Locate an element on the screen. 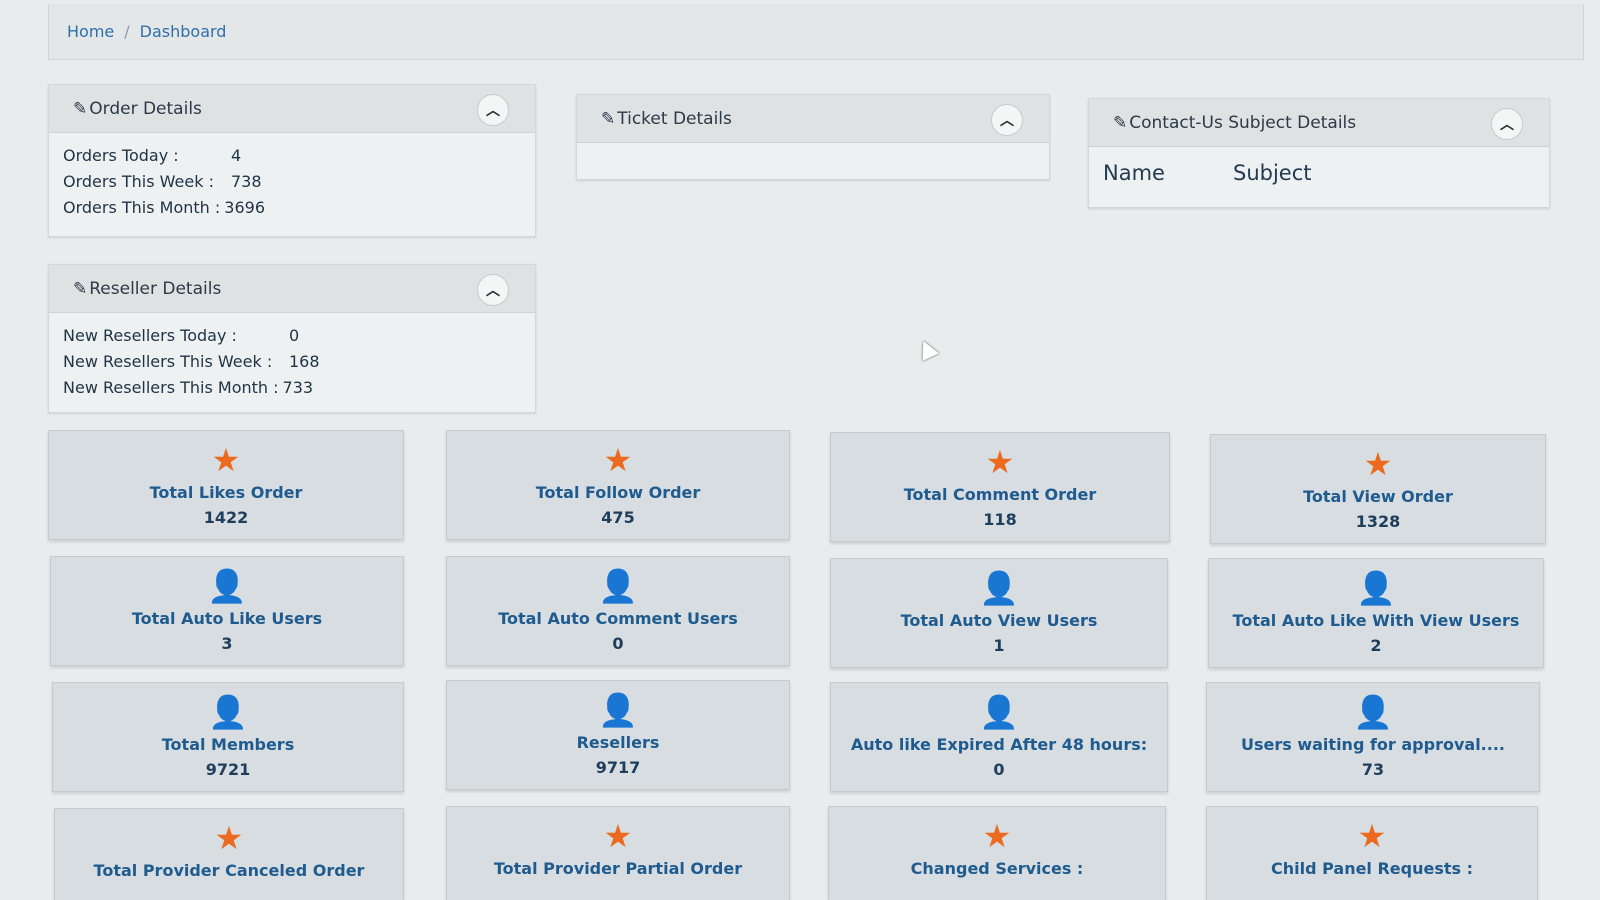 The image size is (1600, 900). stat-tile-label: Total Members is located at coordinates (228, 744).